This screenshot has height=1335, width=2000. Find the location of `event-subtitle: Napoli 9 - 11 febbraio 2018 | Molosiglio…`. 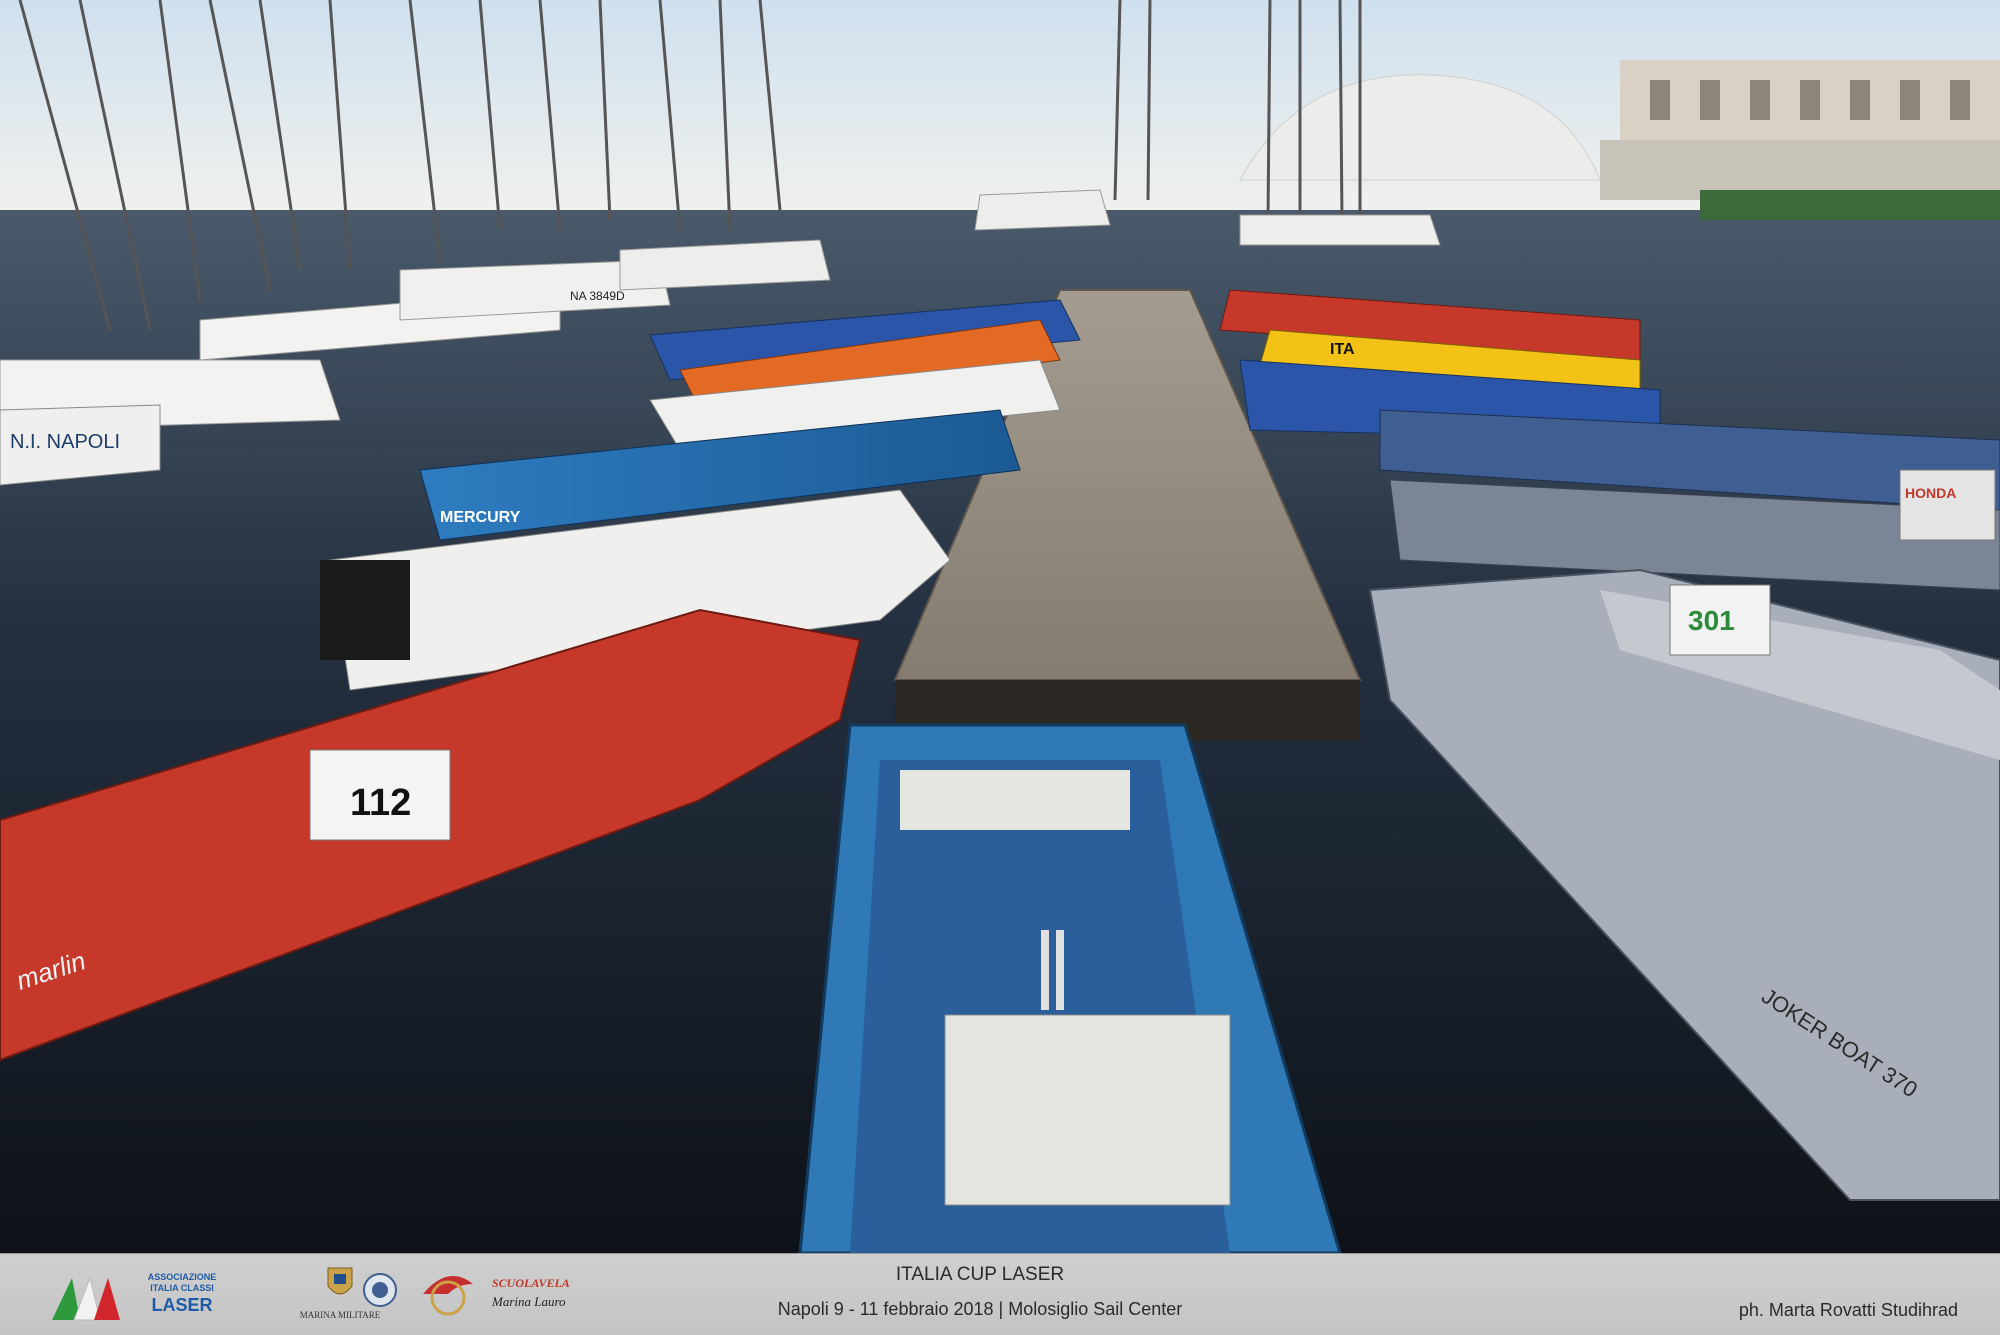

event-subtitle: Napoli 9 - 11 febbraio 2018 | Molosiglio… is located at coordinates (980, 1309).